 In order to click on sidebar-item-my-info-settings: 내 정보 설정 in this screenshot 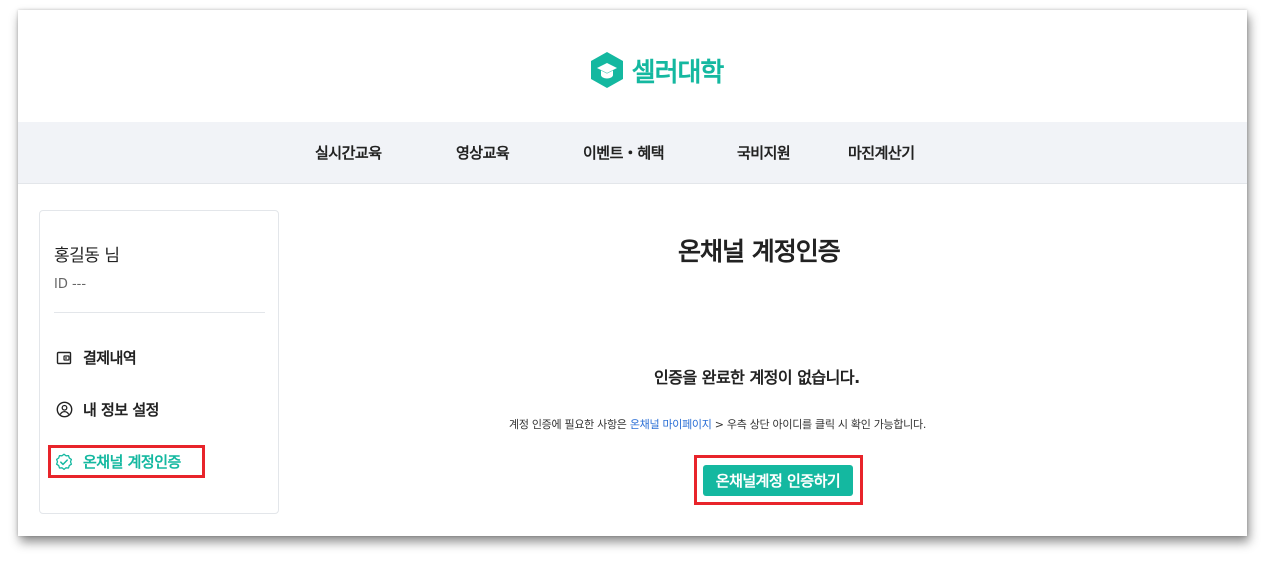, I will do `click(107, 409)`.